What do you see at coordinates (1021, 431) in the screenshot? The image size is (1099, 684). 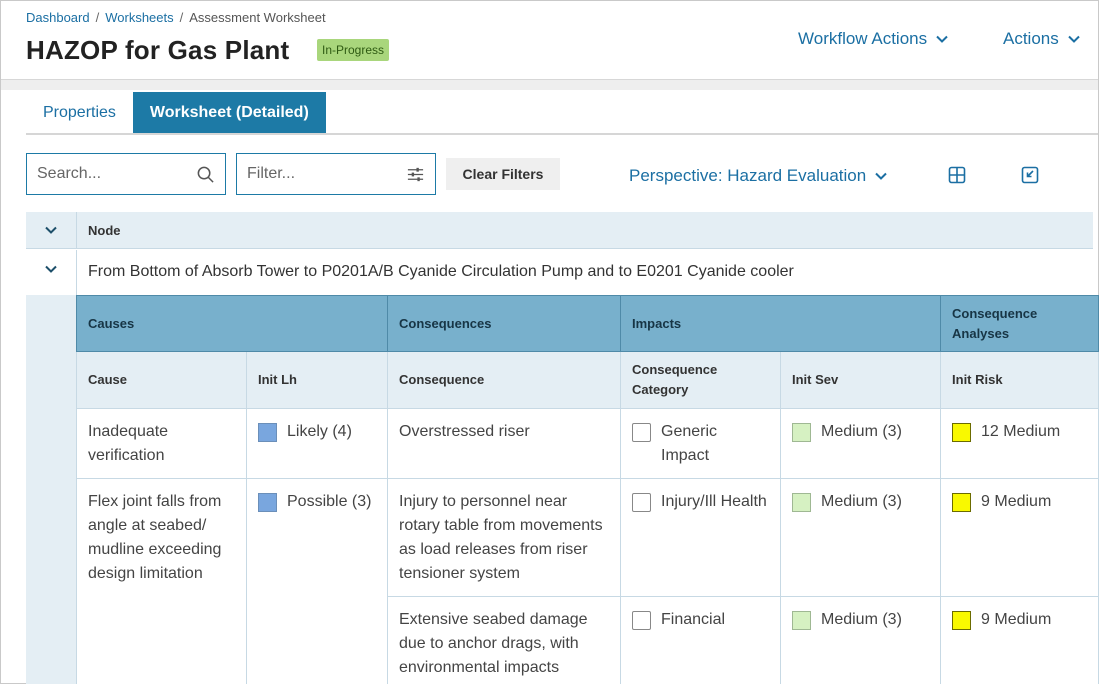 I see `init-risk-value: 12 Medium` at bounding box center [1021, 431].